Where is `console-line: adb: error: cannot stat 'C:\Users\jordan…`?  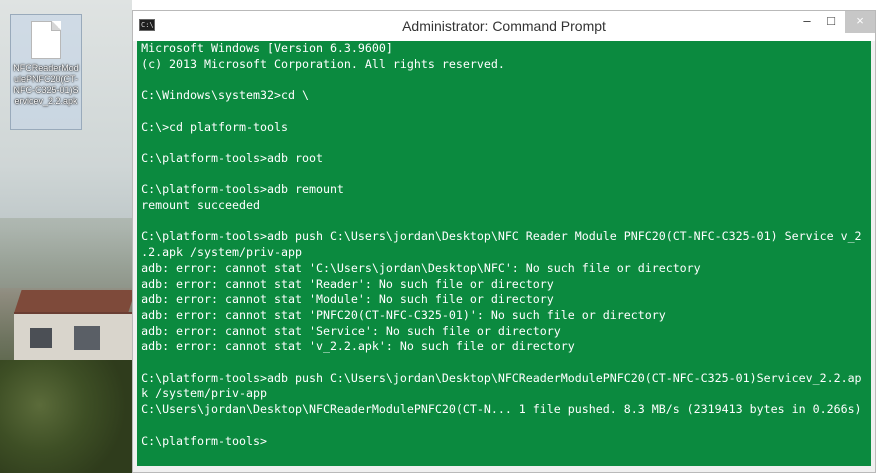 console-line: adb: error: cannot stat 'C:\Users\jordan… is located at coordinates (421, 267).